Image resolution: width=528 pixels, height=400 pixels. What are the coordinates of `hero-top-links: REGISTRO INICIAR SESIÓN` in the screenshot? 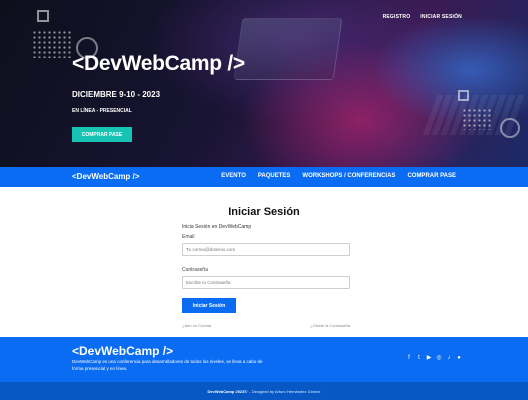 It's located at (422, 17).